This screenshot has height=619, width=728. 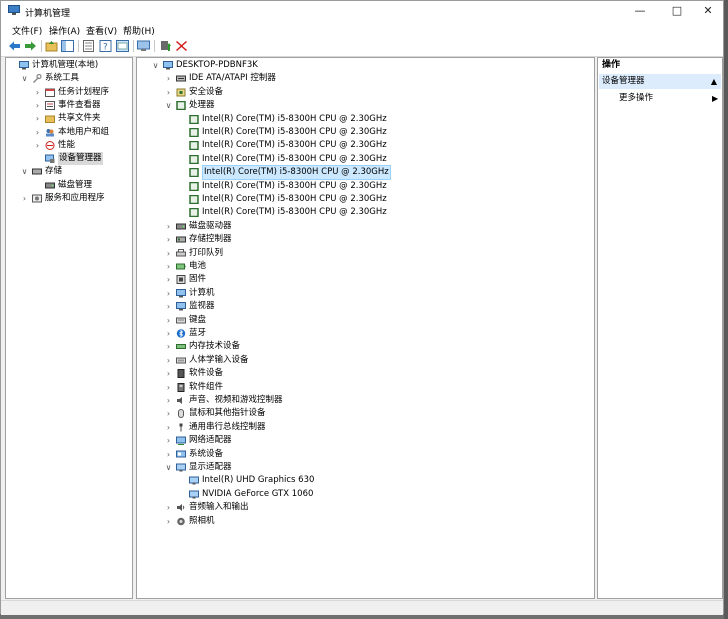 What do you see at coordinates (365, 65) in the screenshot?
I see `device-tree-item: ∨ DESKTOP-PDBNF3K` at bounding box center [365, 65].